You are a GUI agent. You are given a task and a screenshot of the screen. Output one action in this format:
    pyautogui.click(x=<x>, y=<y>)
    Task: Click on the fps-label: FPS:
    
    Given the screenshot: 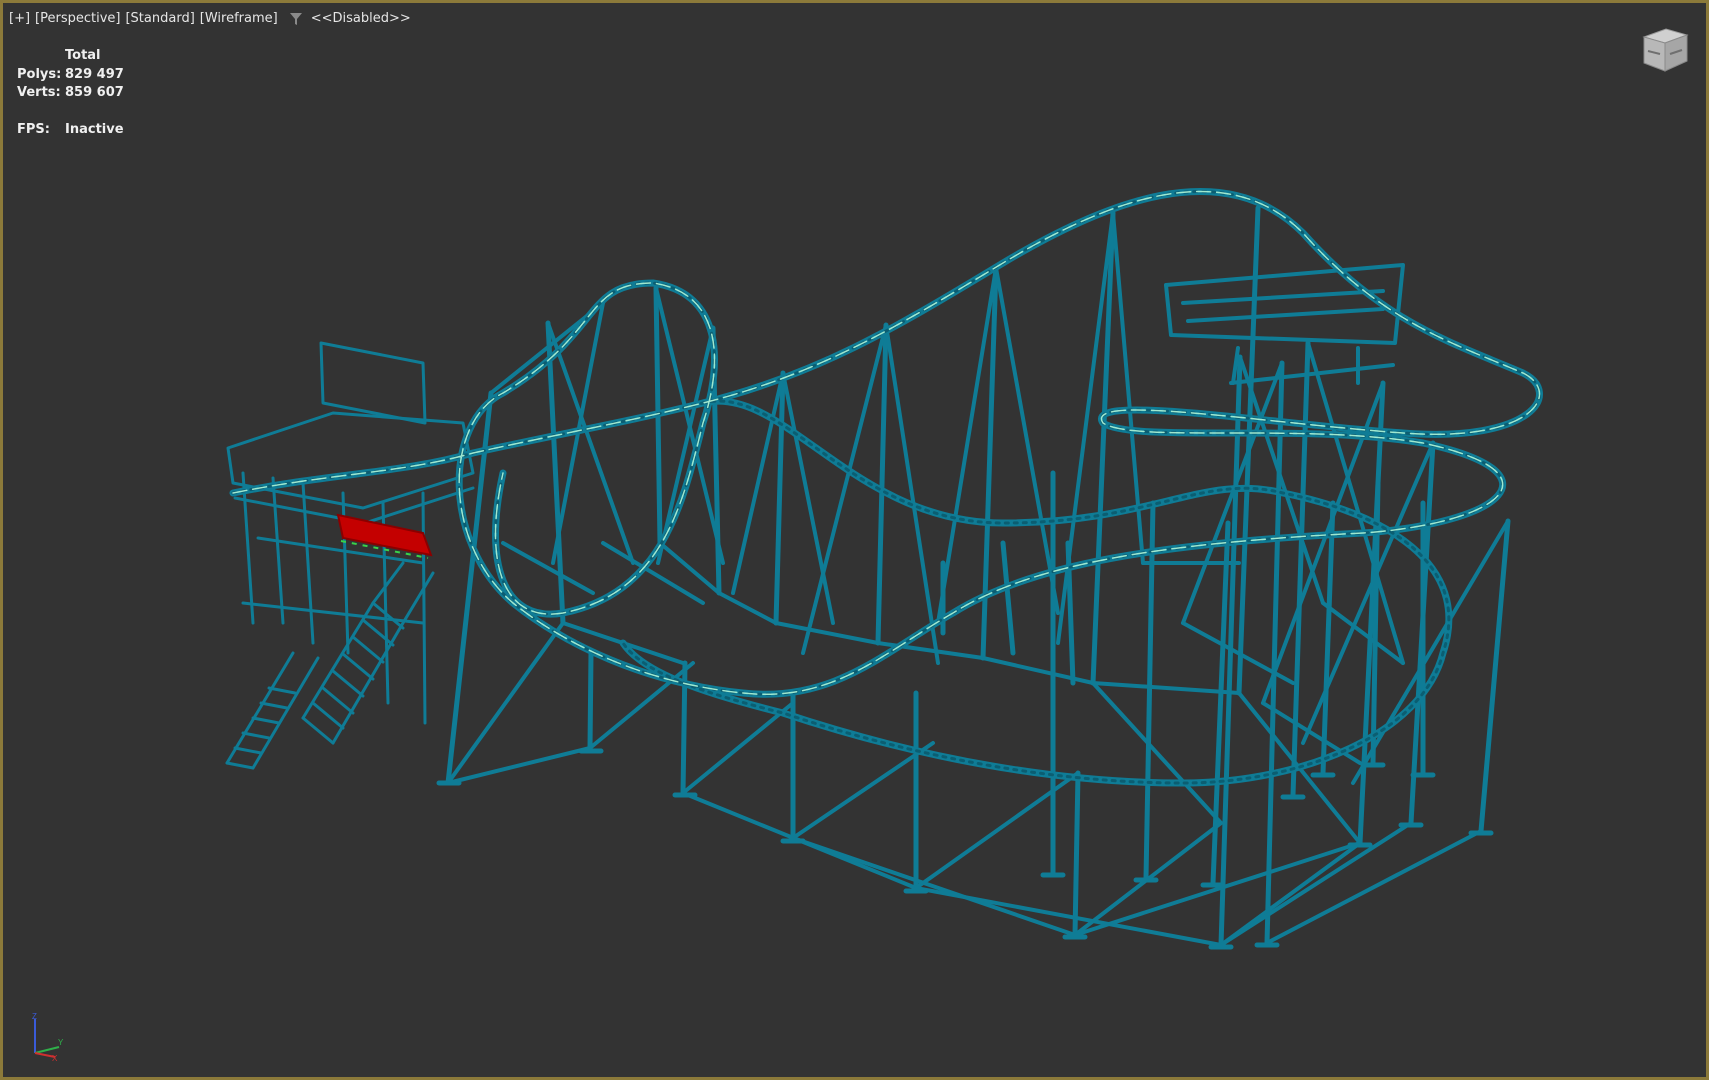 What is the action you would take?
    pyautogui.click(x=33, y=129)
    